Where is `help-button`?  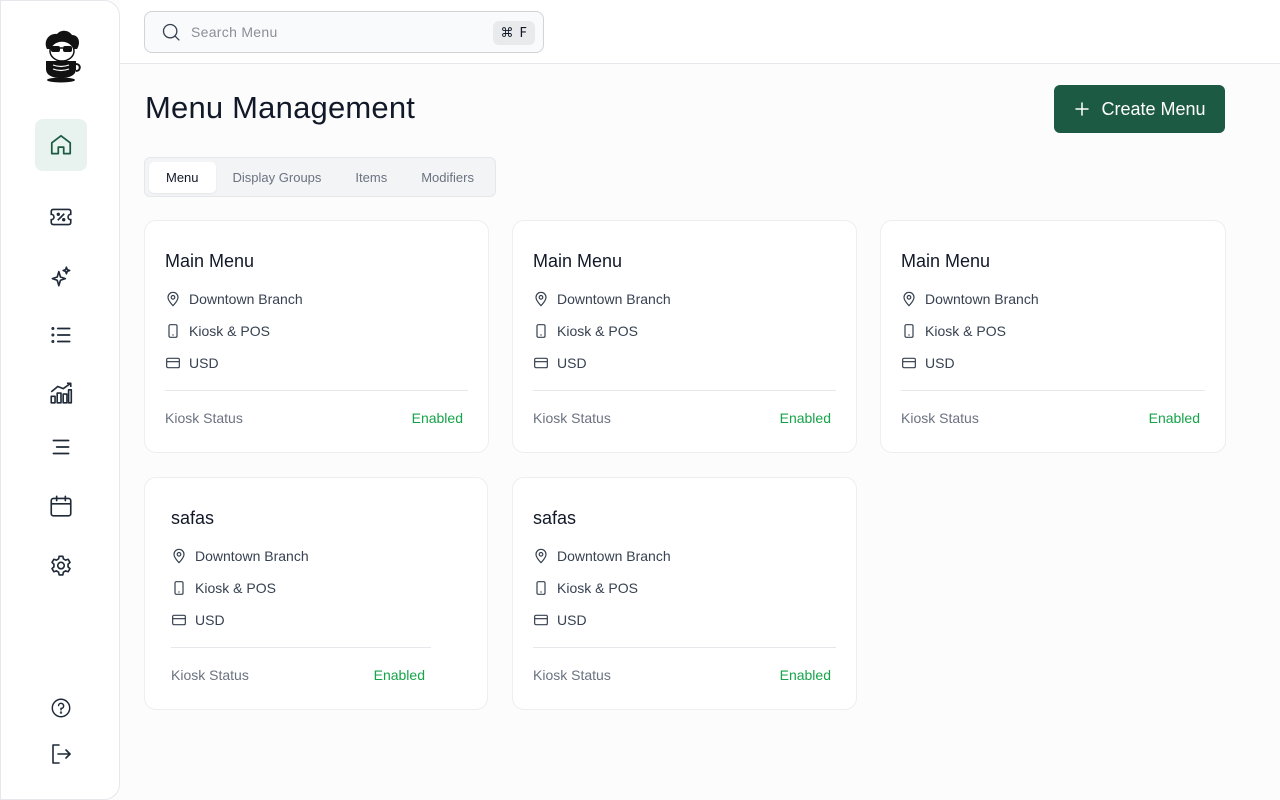
help-button is located at coordinates (61, 708).